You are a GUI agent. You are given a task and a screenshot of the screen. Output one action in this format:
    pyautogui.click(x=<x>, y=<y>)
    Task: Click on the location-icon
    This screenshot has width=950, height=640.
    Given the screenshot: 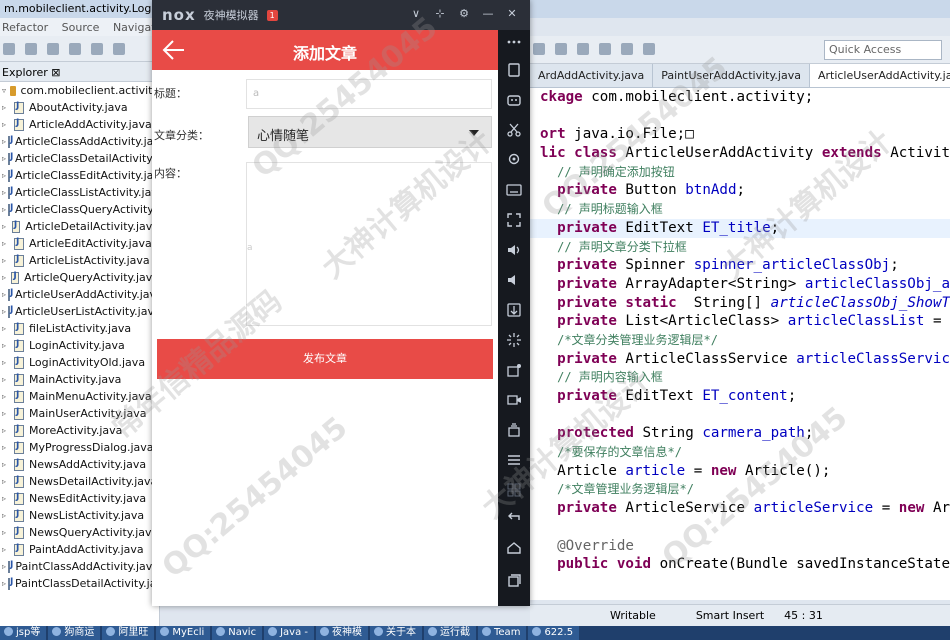 What is the action you would take?
    pyautogui.click(x=514, y=160)
    